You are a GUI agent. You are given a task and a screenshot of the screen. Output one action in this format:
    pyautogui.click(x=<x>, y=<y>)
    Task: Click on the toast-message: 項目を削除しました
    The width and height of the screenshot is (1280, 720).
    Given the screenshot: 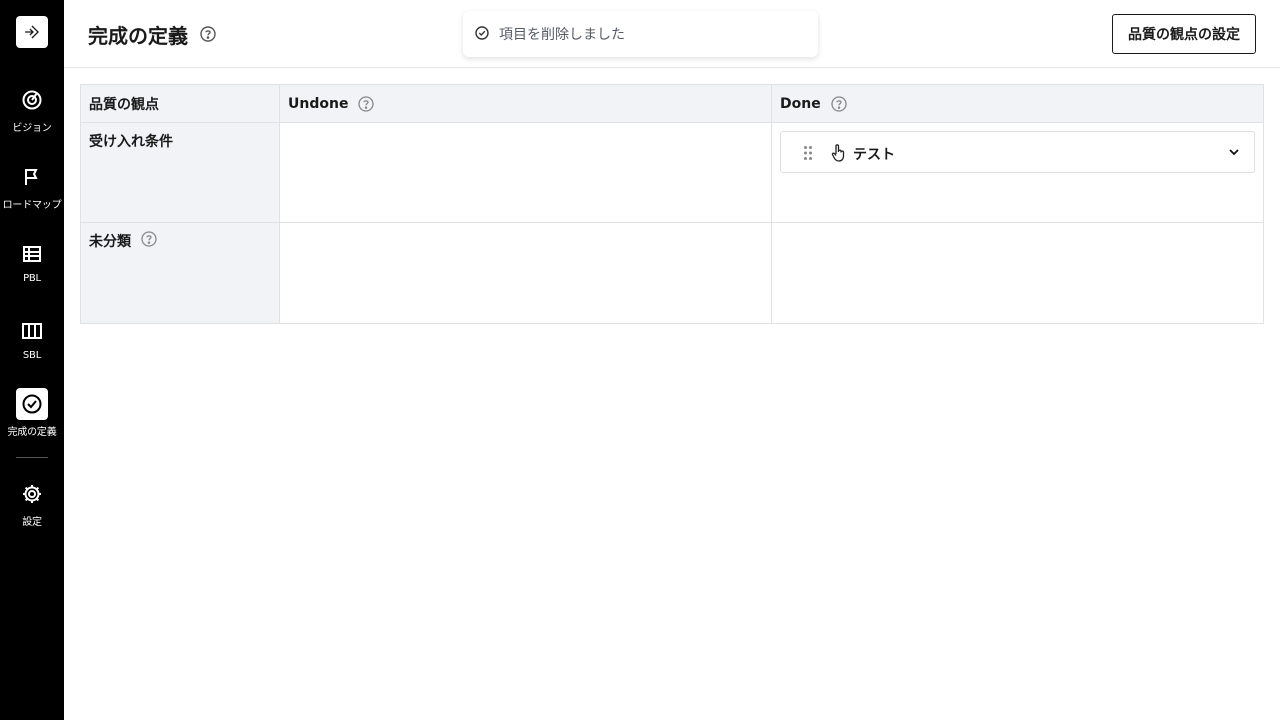 What is the action you would take?
    pyautogui.click(x=562, y=35)
    